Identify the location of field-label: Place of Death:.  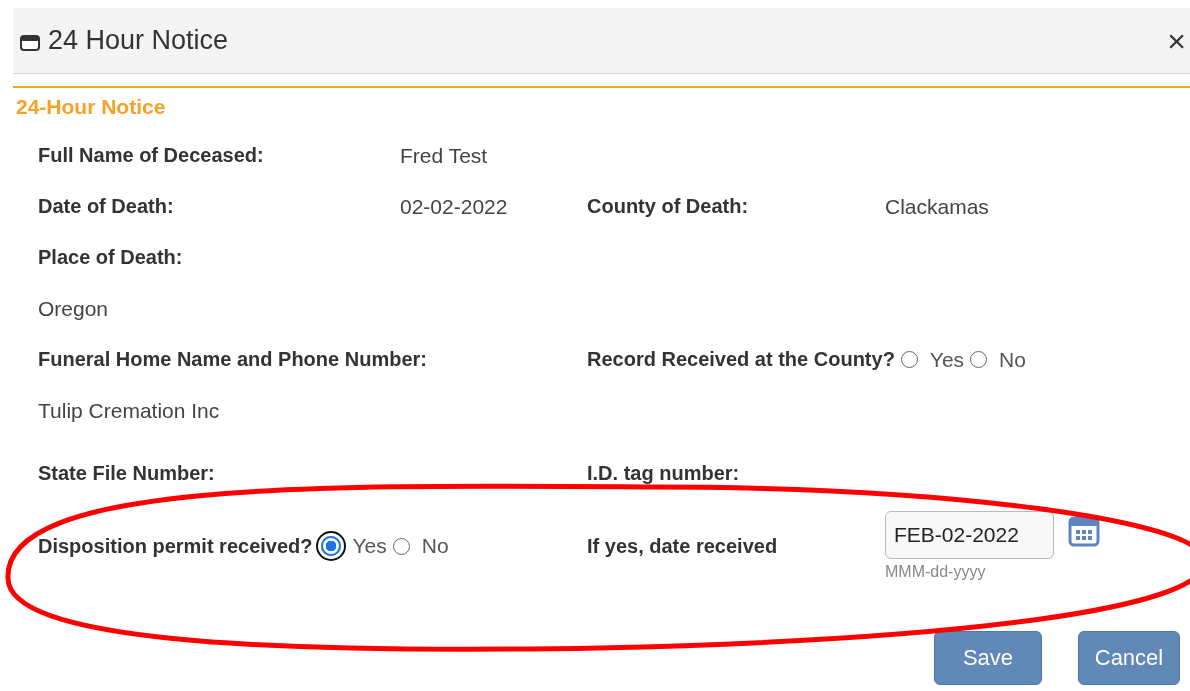
(110, 257).